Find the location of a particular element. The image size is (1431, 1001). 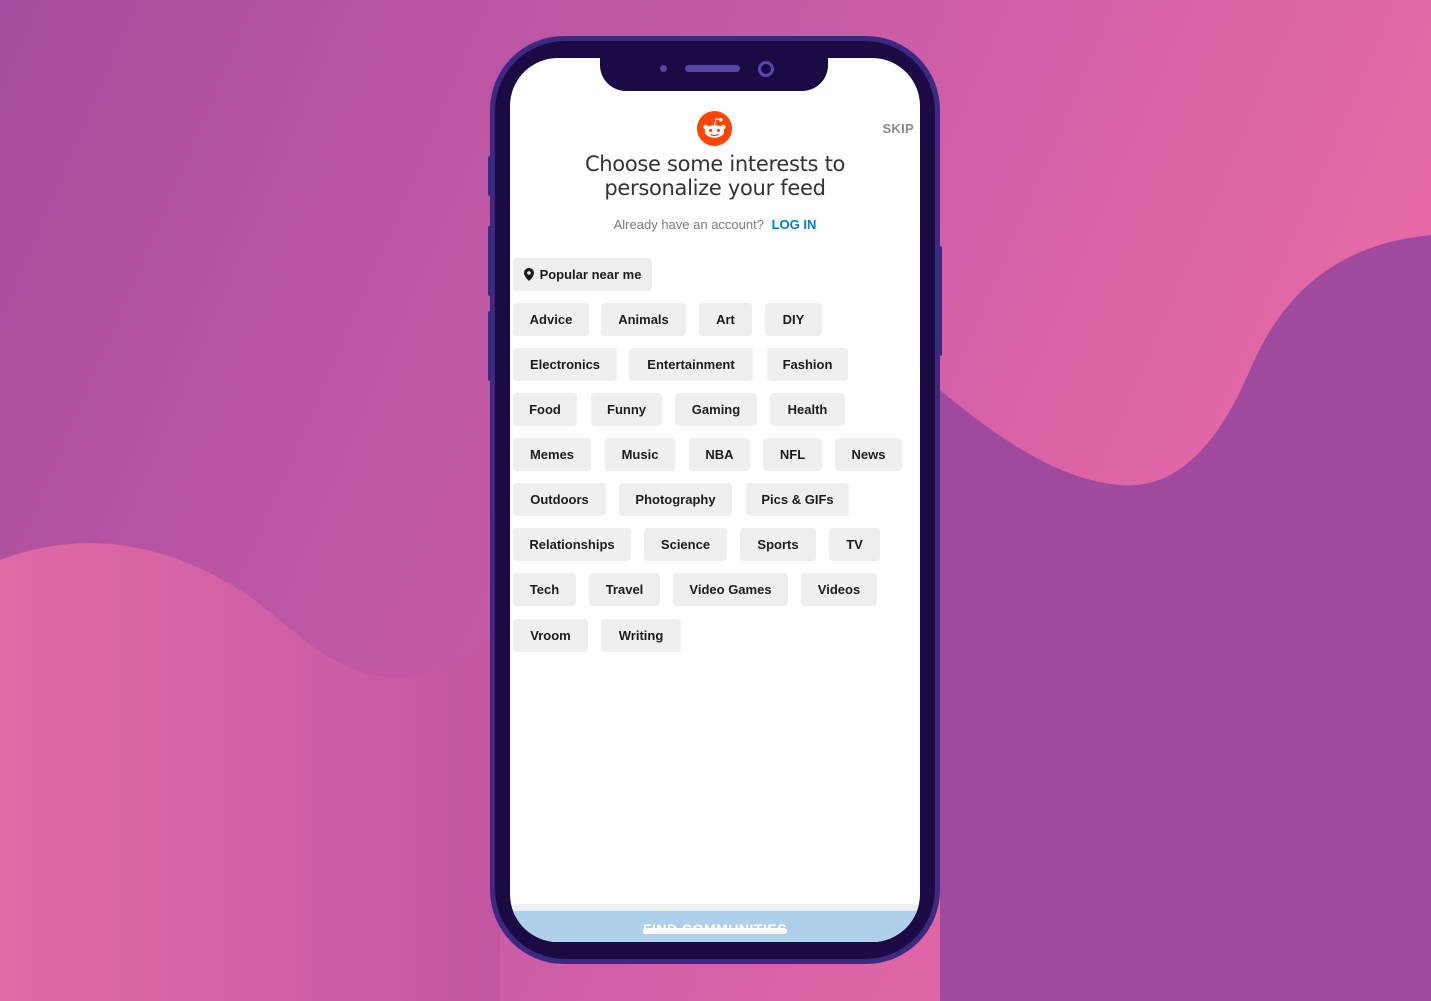

phone-volume-down is located at coordinates (490, 346).